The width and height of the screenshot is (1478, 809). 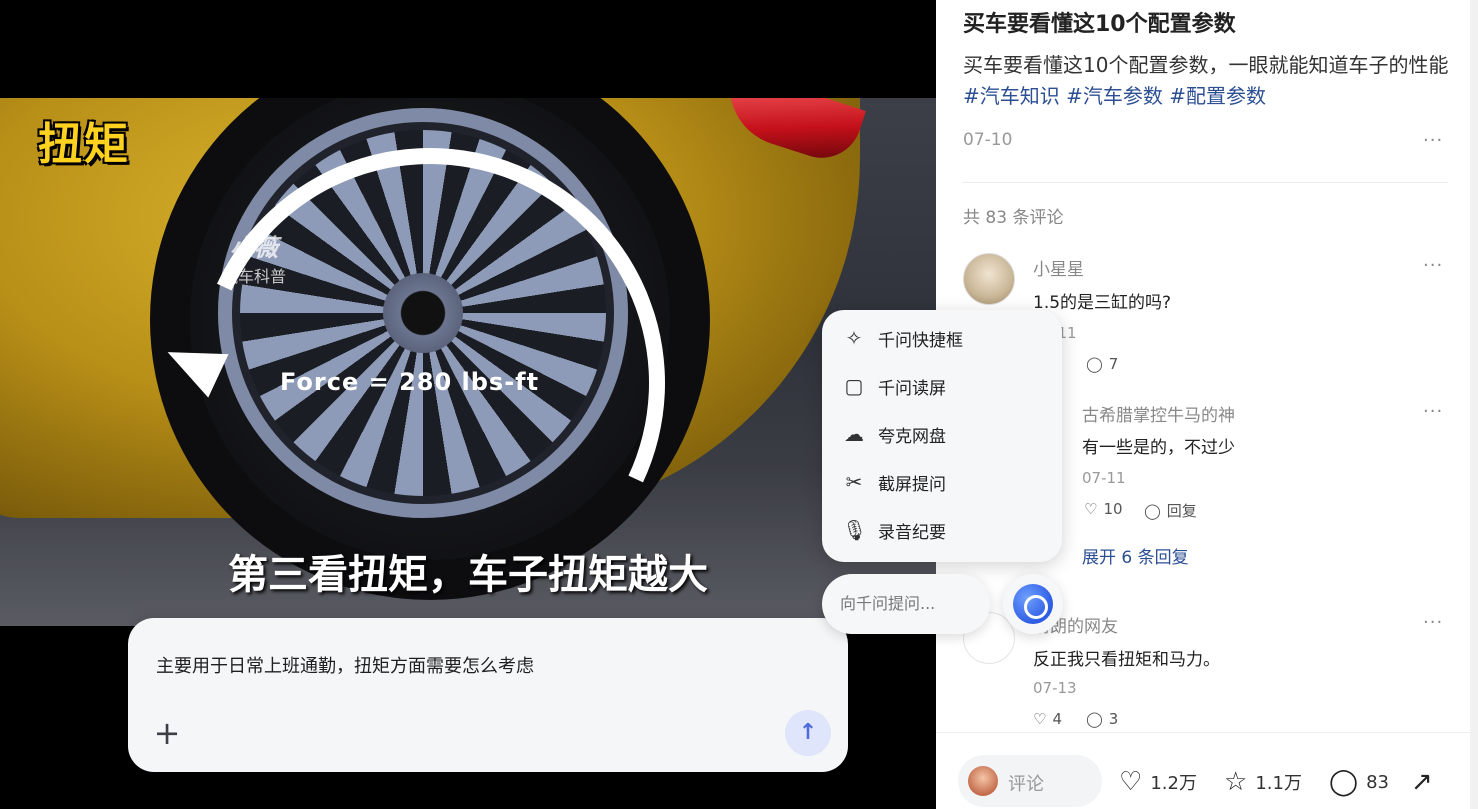 I want to click on video-title-tag: 扭矩, so click(x=84, y=144).